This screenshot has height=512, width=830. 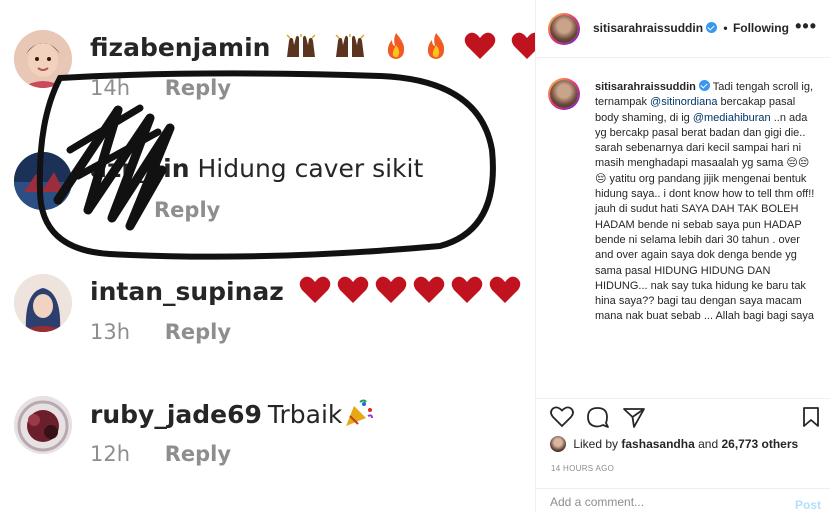 What do you see at coordinates (140, 168) in the screenshot?
I see `comment-username: azr_ain` at bounding box center [140, 168].